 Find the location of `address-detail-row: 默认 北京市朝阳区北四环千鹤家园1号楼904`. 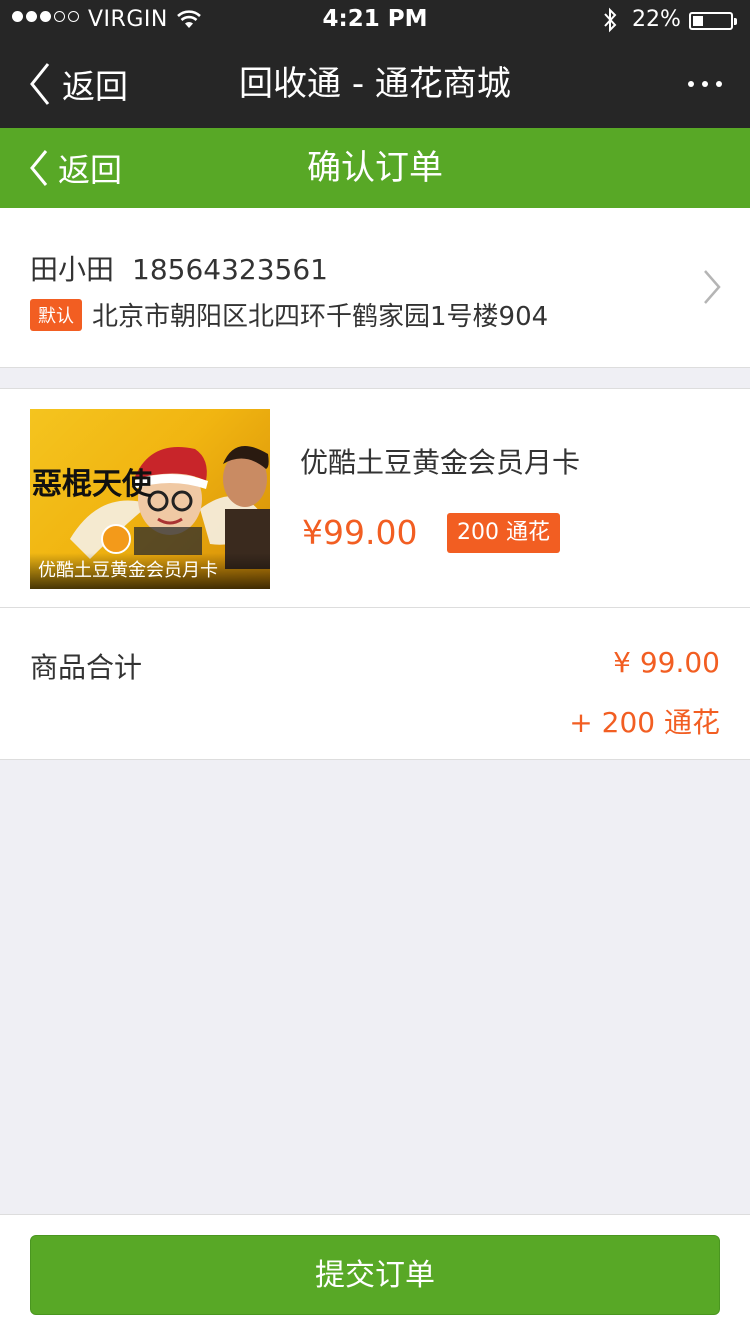

address-detail-row: 默认 北京市朝阳区北四环千鹤家园1号楼904 is located at coordinates (289, 314).